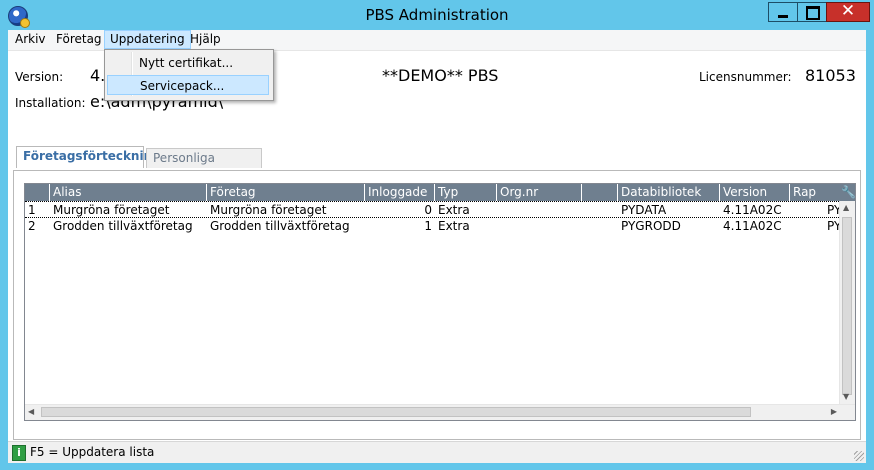  Describe the element at coordinates (783, 16) in the screenshot. I see `minimize-icon` at that location.